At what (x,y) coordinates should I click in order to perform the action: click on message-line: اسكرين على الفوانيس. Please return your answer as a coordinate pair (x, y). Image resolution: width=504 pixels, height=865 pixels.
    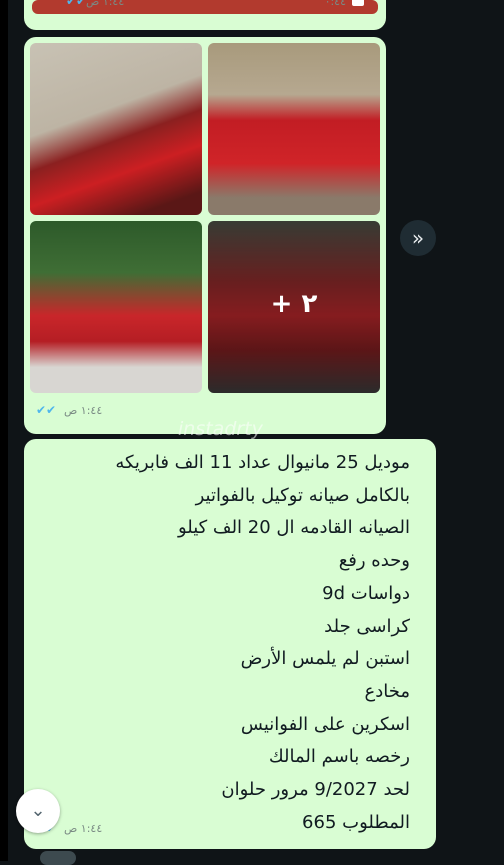
    Looking at the image, I should click on (325, 724).